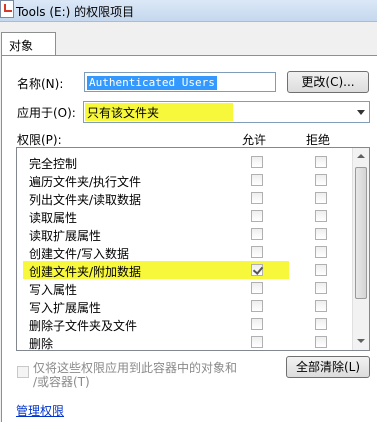 This screenshot has width=377, height=422. Describe the element at coordinates (85, 272) in the screenshot. I see `permission-label: 创建文件夹/附加数据` at that location.